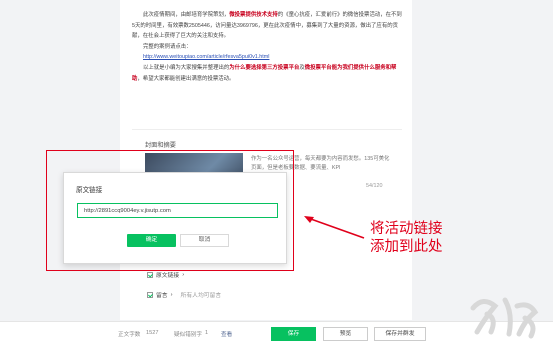 Image resolution: width=553 pixels, height=346 pixels. I want to click on confirm-button: 确定, so click(151, 240).